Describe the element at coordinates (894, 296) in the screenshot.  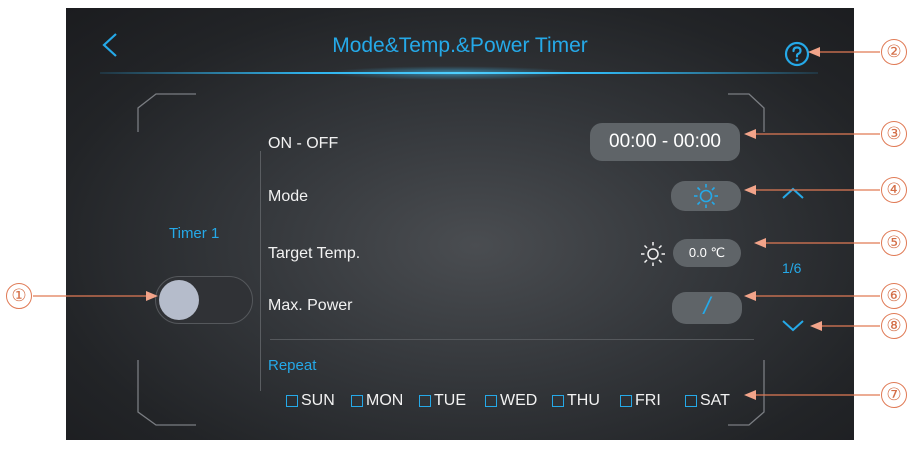
I see `callout-6: ⑥` at that location.